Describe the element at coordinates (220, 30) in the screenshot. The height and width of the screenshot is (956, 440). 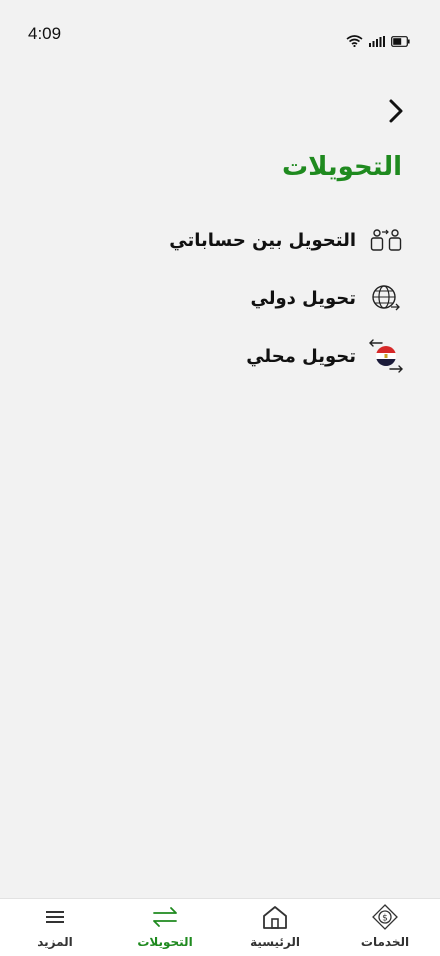
I see `status-bar: 4:09` at that location.